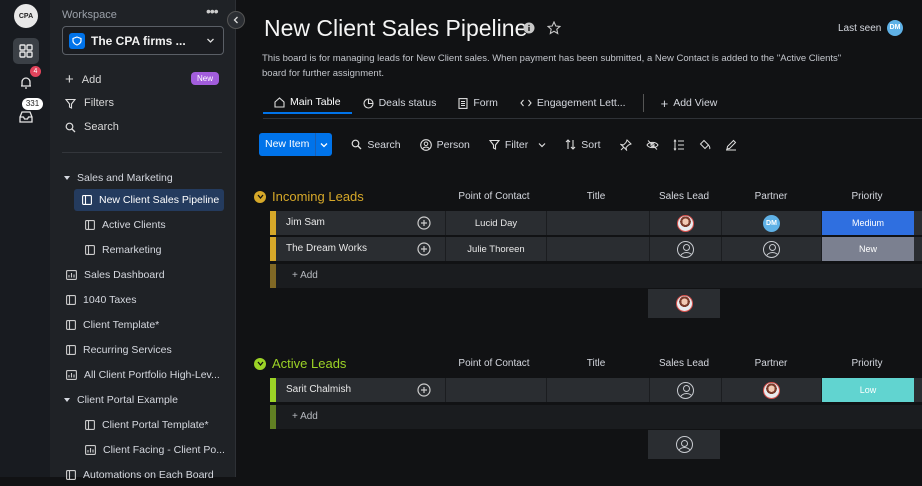 The width and height of the screenshot is (922, 486). What do you see at coordinates (583, 145) in the screenshot?
I see `sort-button: Sort` at bounding box center [583, 145].